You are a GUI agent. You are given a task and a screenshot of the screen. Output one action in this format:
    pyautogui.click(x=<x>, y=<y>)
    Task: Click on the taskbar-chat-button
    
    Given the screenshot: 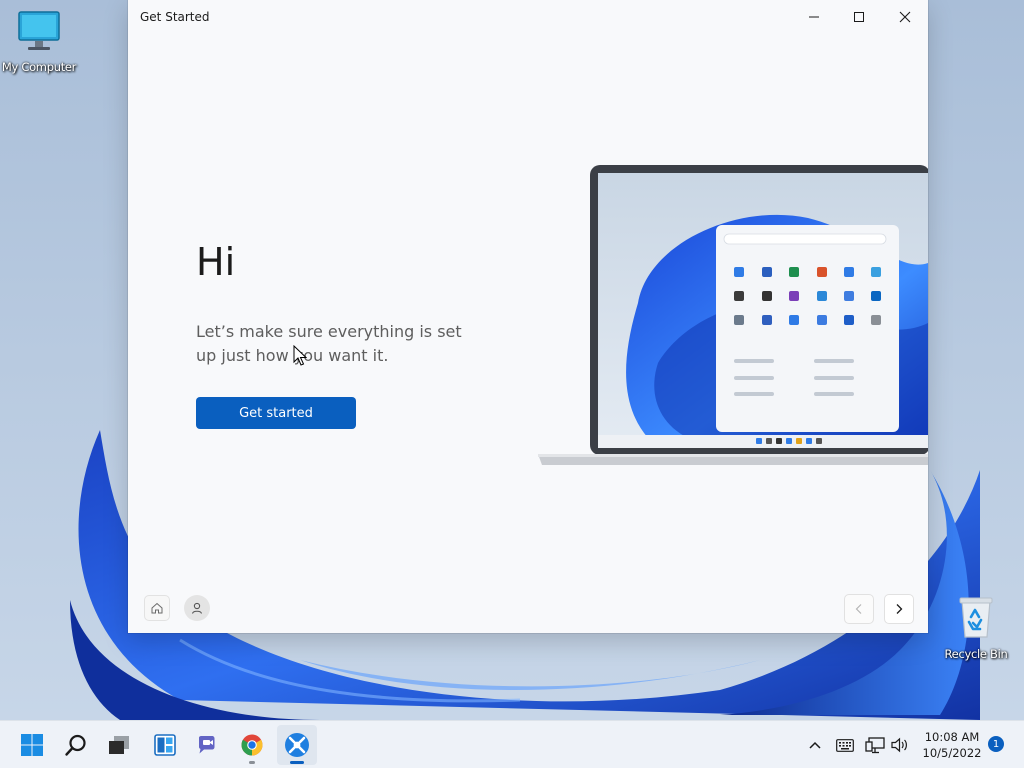 What is the action you would take?
    pyautogui.click(x=208, y=745)
    